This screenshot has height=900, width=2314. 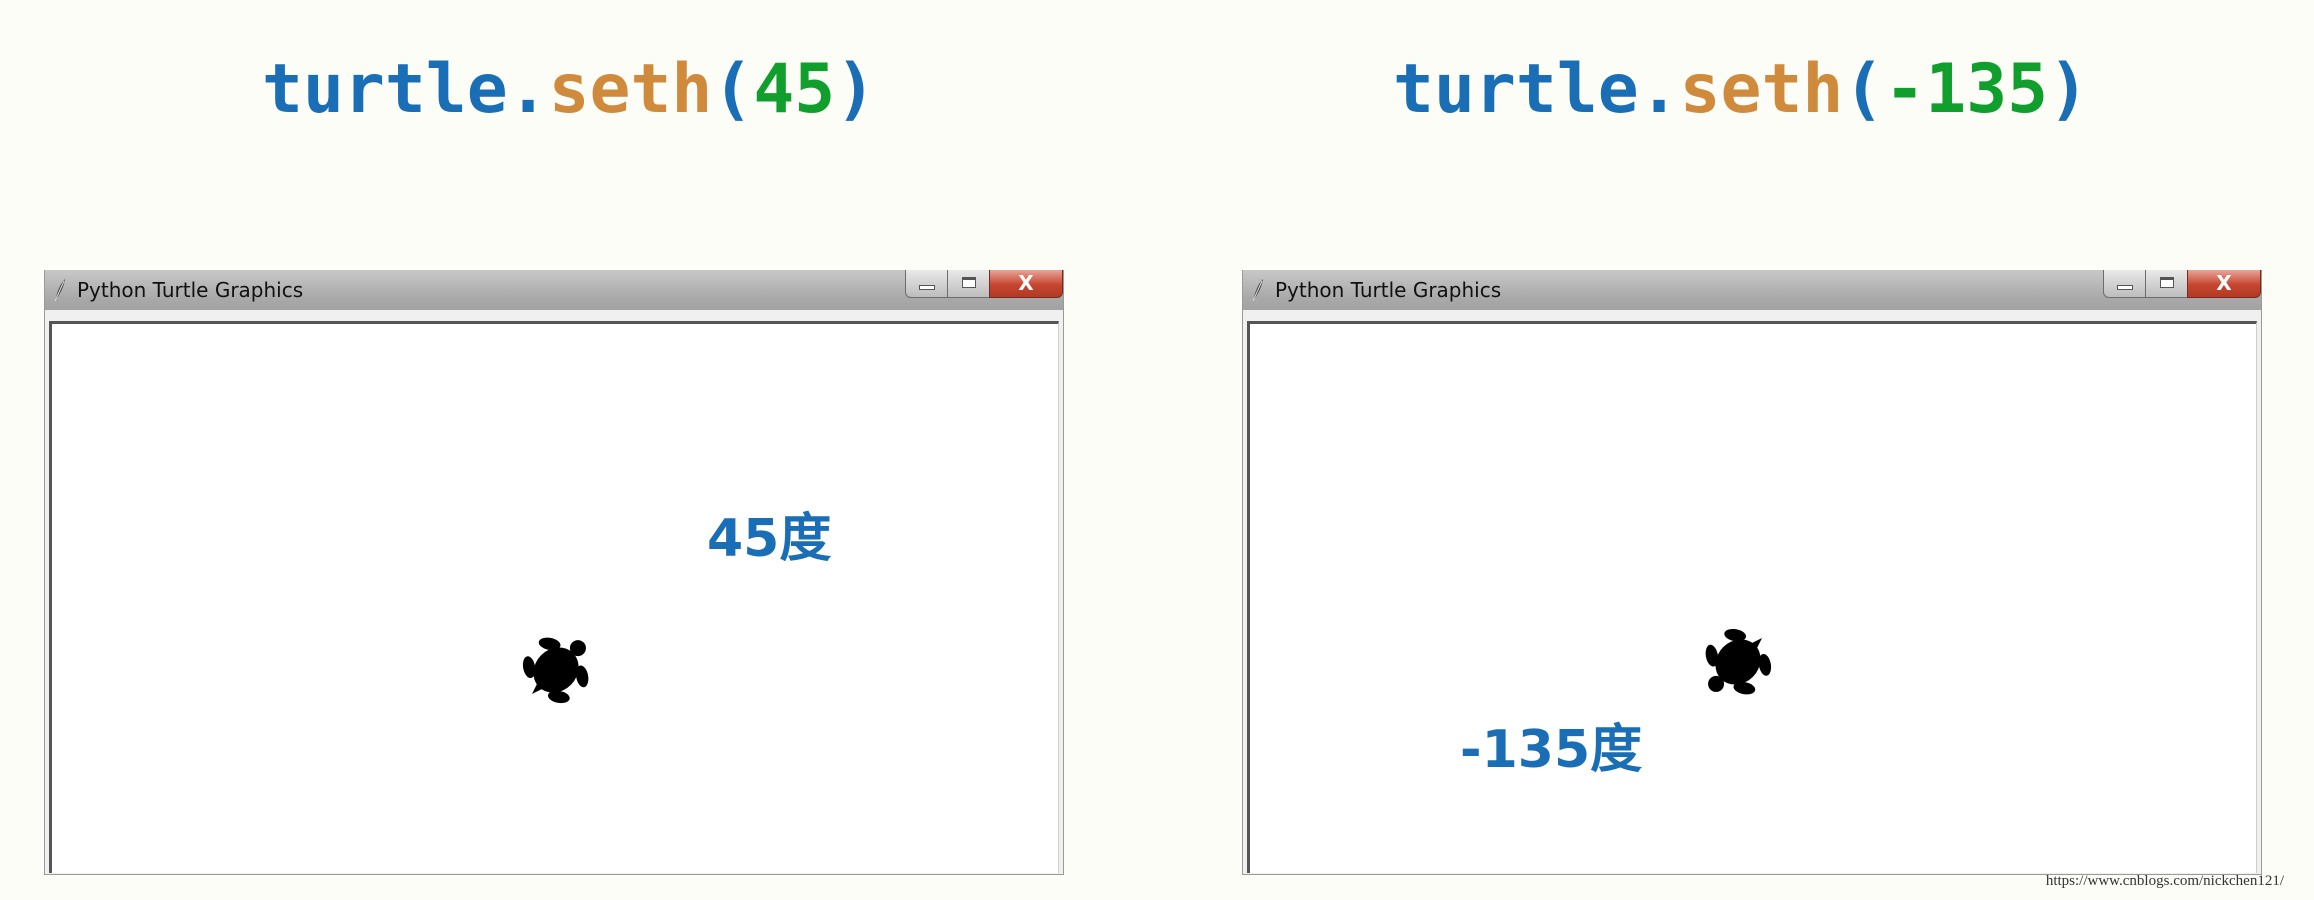 I want to click on code-argument: 45, so click(x=794, y=89).